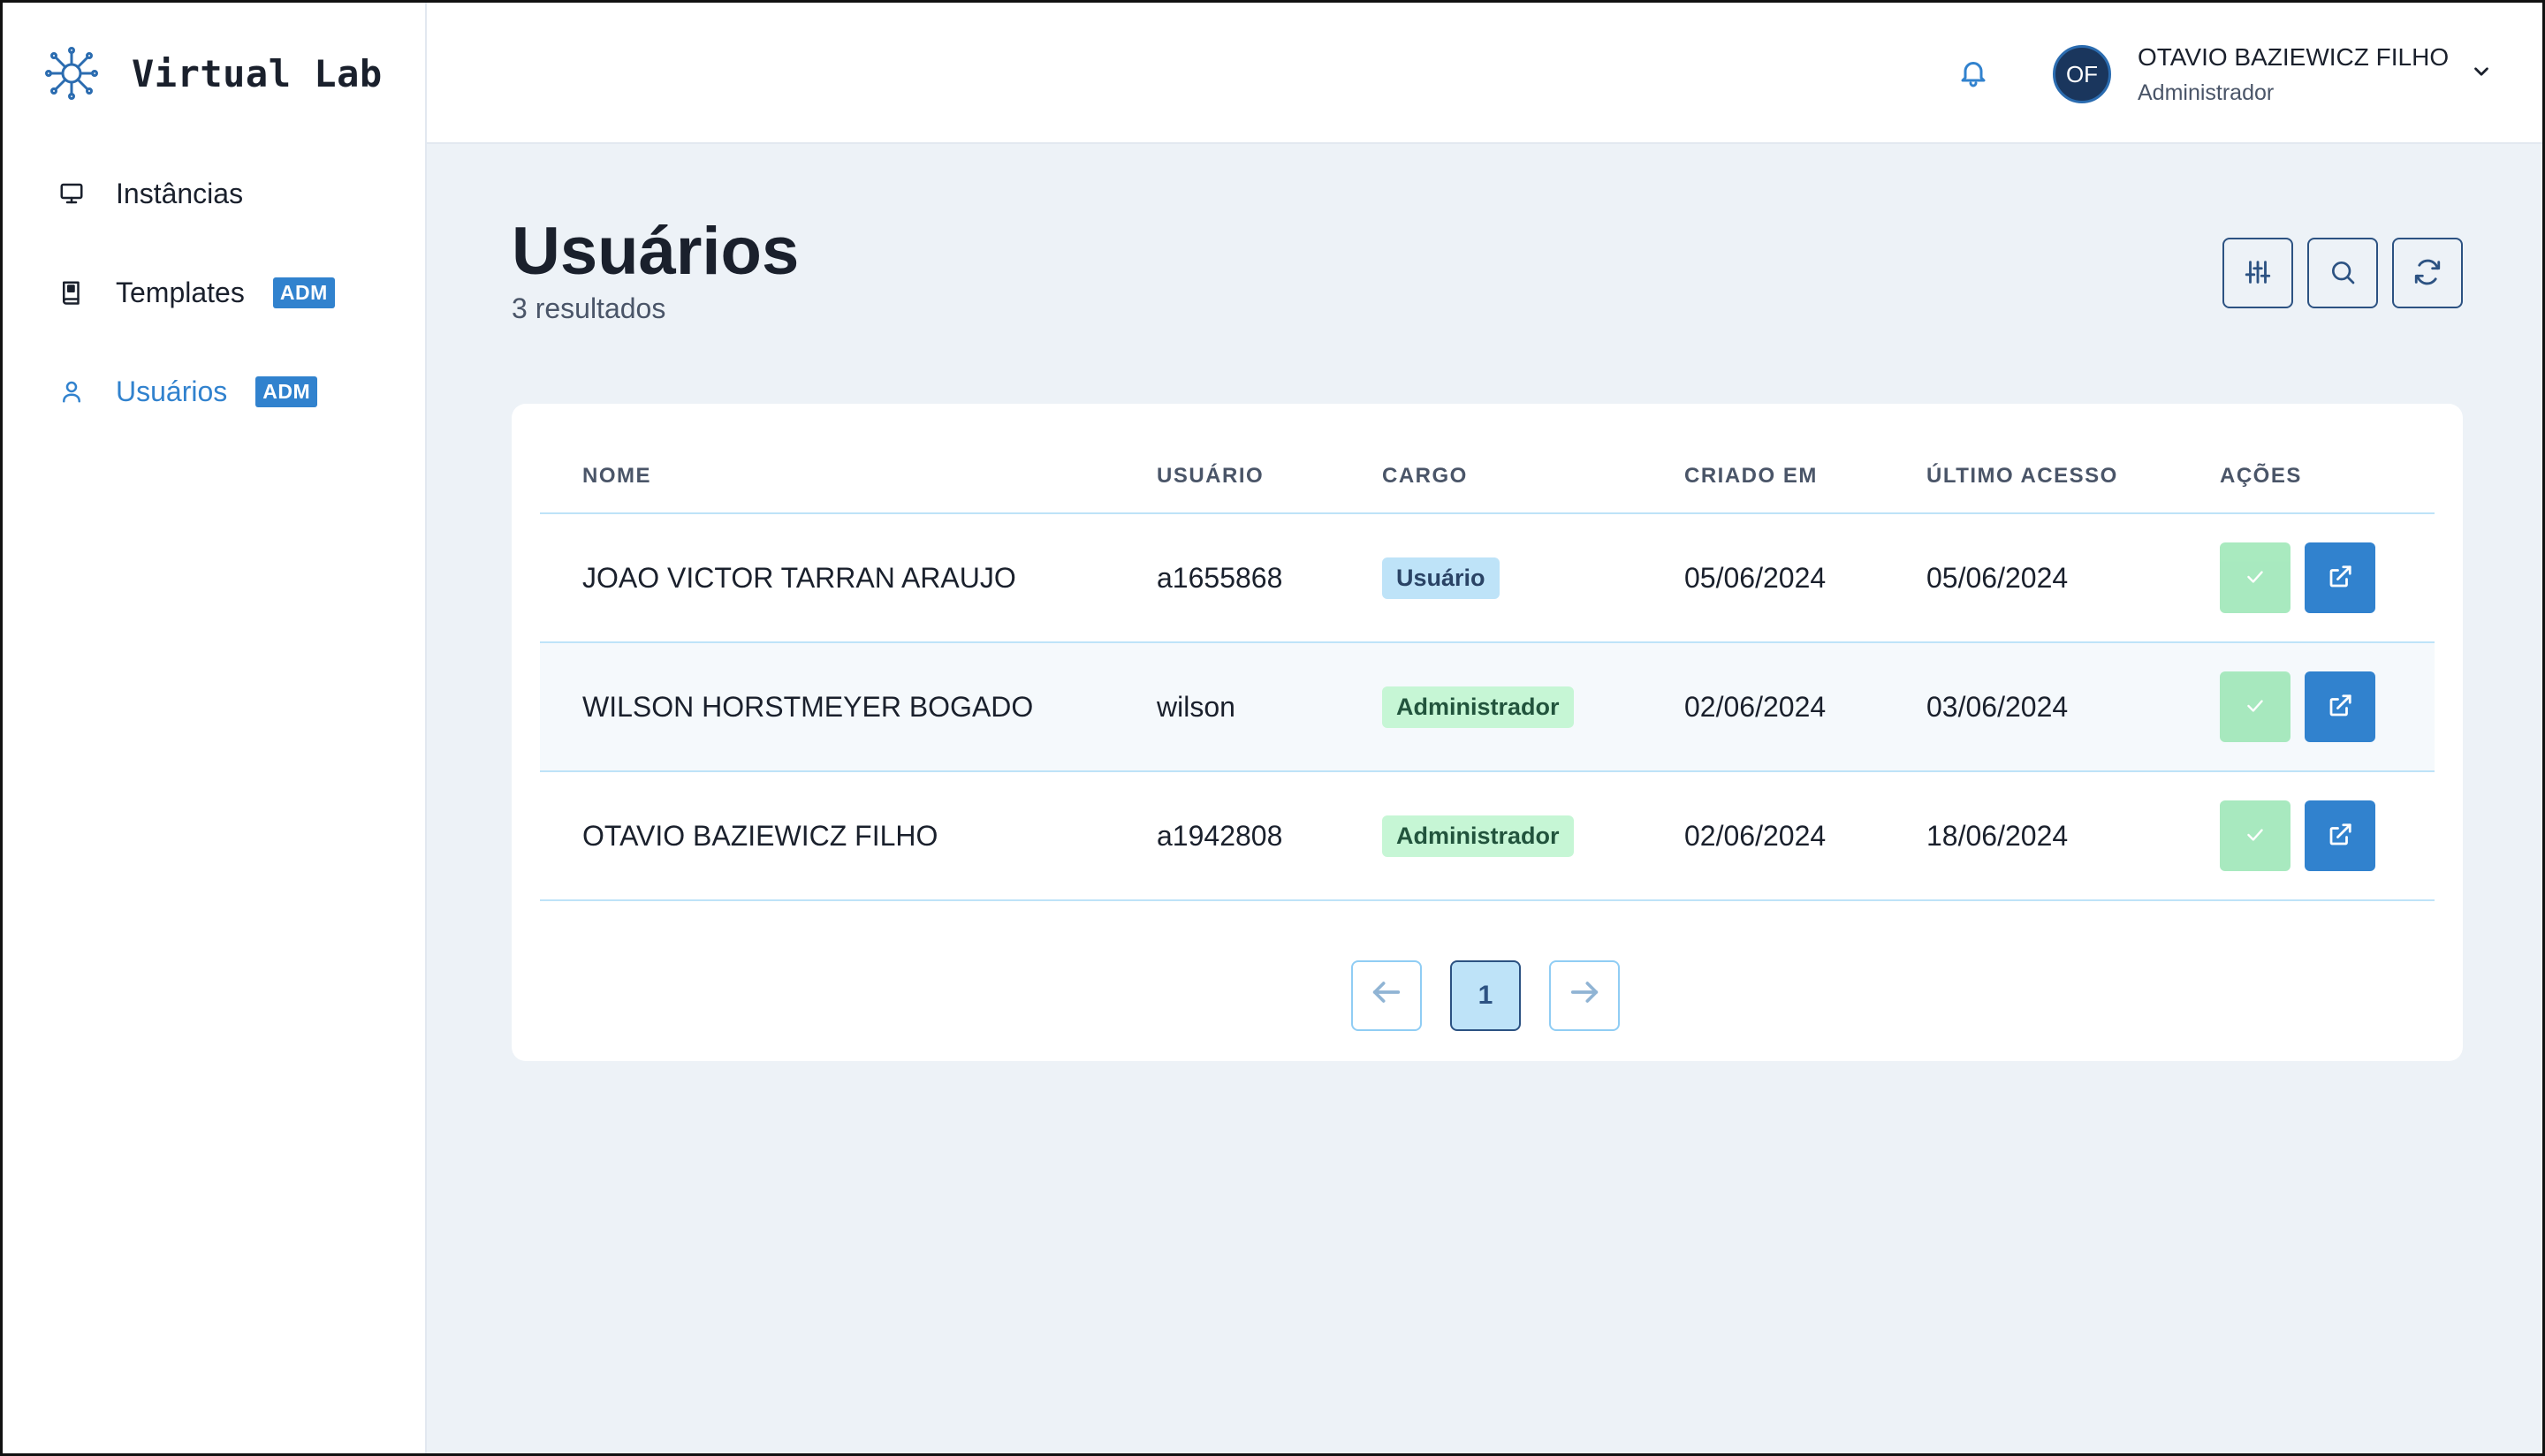 This screenshot has height=1456, width=2545. Describe the element at coordinates (2082, 74) in the screenshot. I see `avatar: OF` at that location.